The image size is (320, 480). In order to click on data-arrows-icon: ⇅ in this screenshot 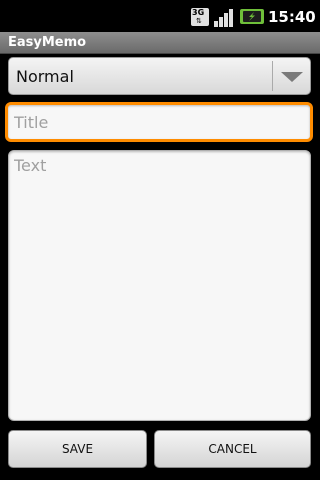, I will do `click(199, 21)`.